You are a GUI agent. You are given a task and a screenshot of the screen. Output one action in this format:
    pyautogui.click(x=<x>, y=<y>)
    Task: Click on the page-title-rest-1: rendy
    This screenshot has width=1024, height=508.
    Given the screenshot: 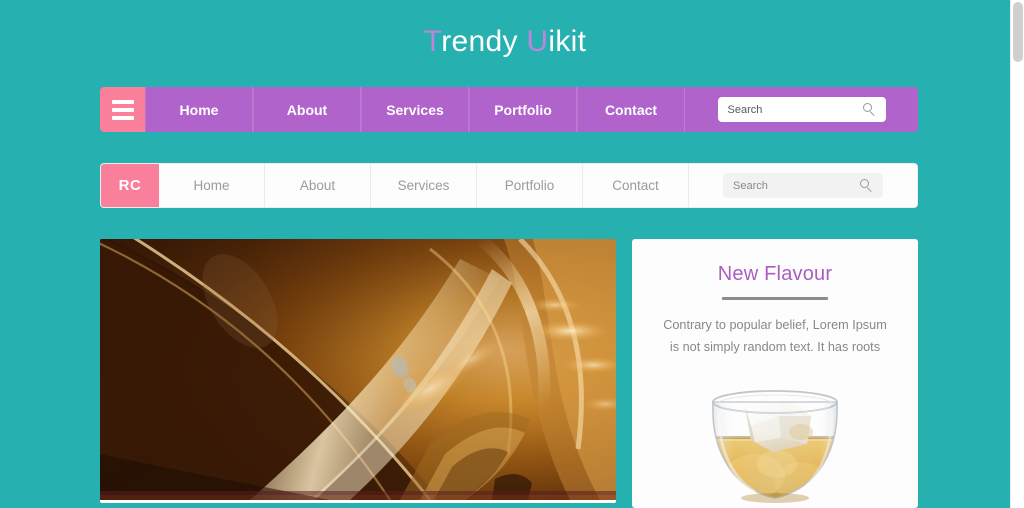 What is the action you would take?
    pyautogui.click(x=484, y=41)
    